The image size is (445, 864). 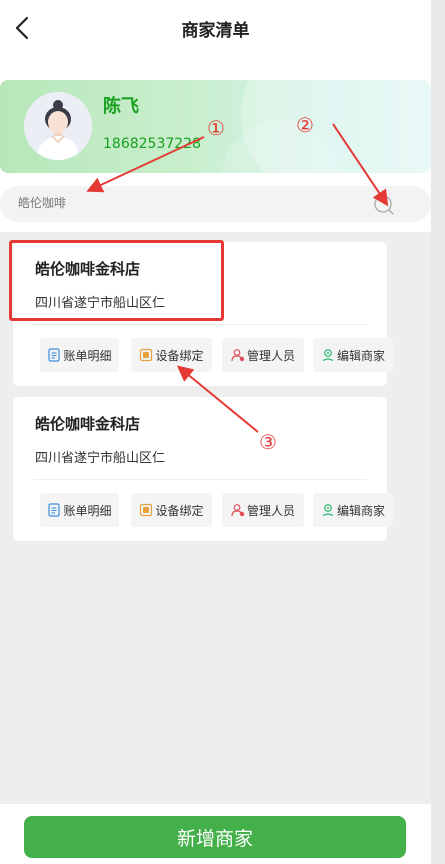 I want to click on search-input, so click(x=183, y=203).